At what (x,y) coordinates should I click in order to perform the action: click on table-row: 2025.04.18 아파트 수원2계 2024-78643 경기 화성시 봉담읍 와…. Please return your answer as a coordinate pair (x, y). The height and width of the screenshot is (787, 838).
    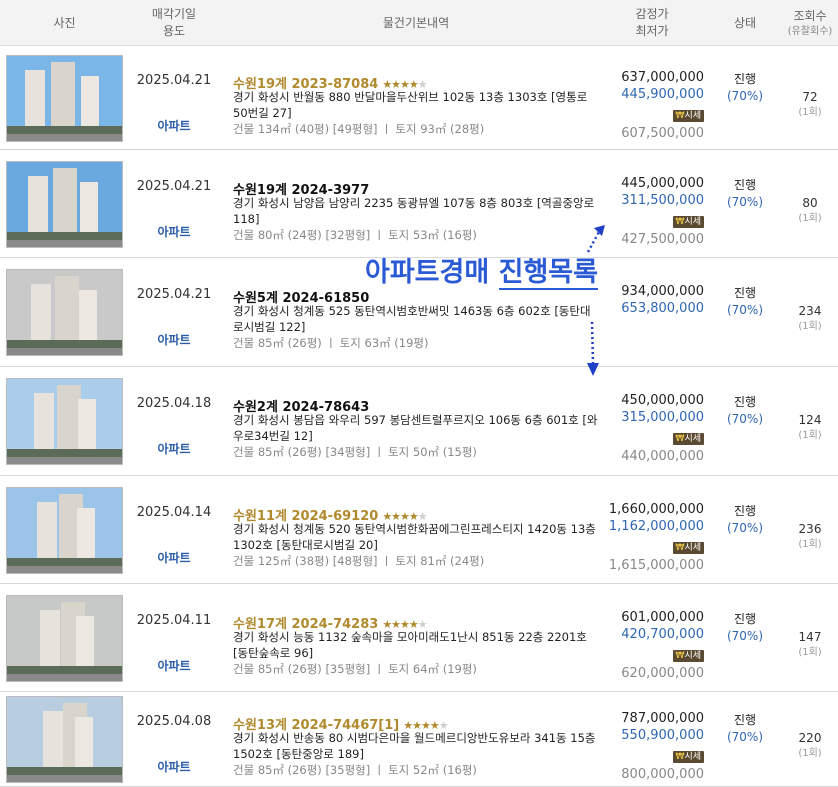
    Looking at the image, I should click on (419, 421).